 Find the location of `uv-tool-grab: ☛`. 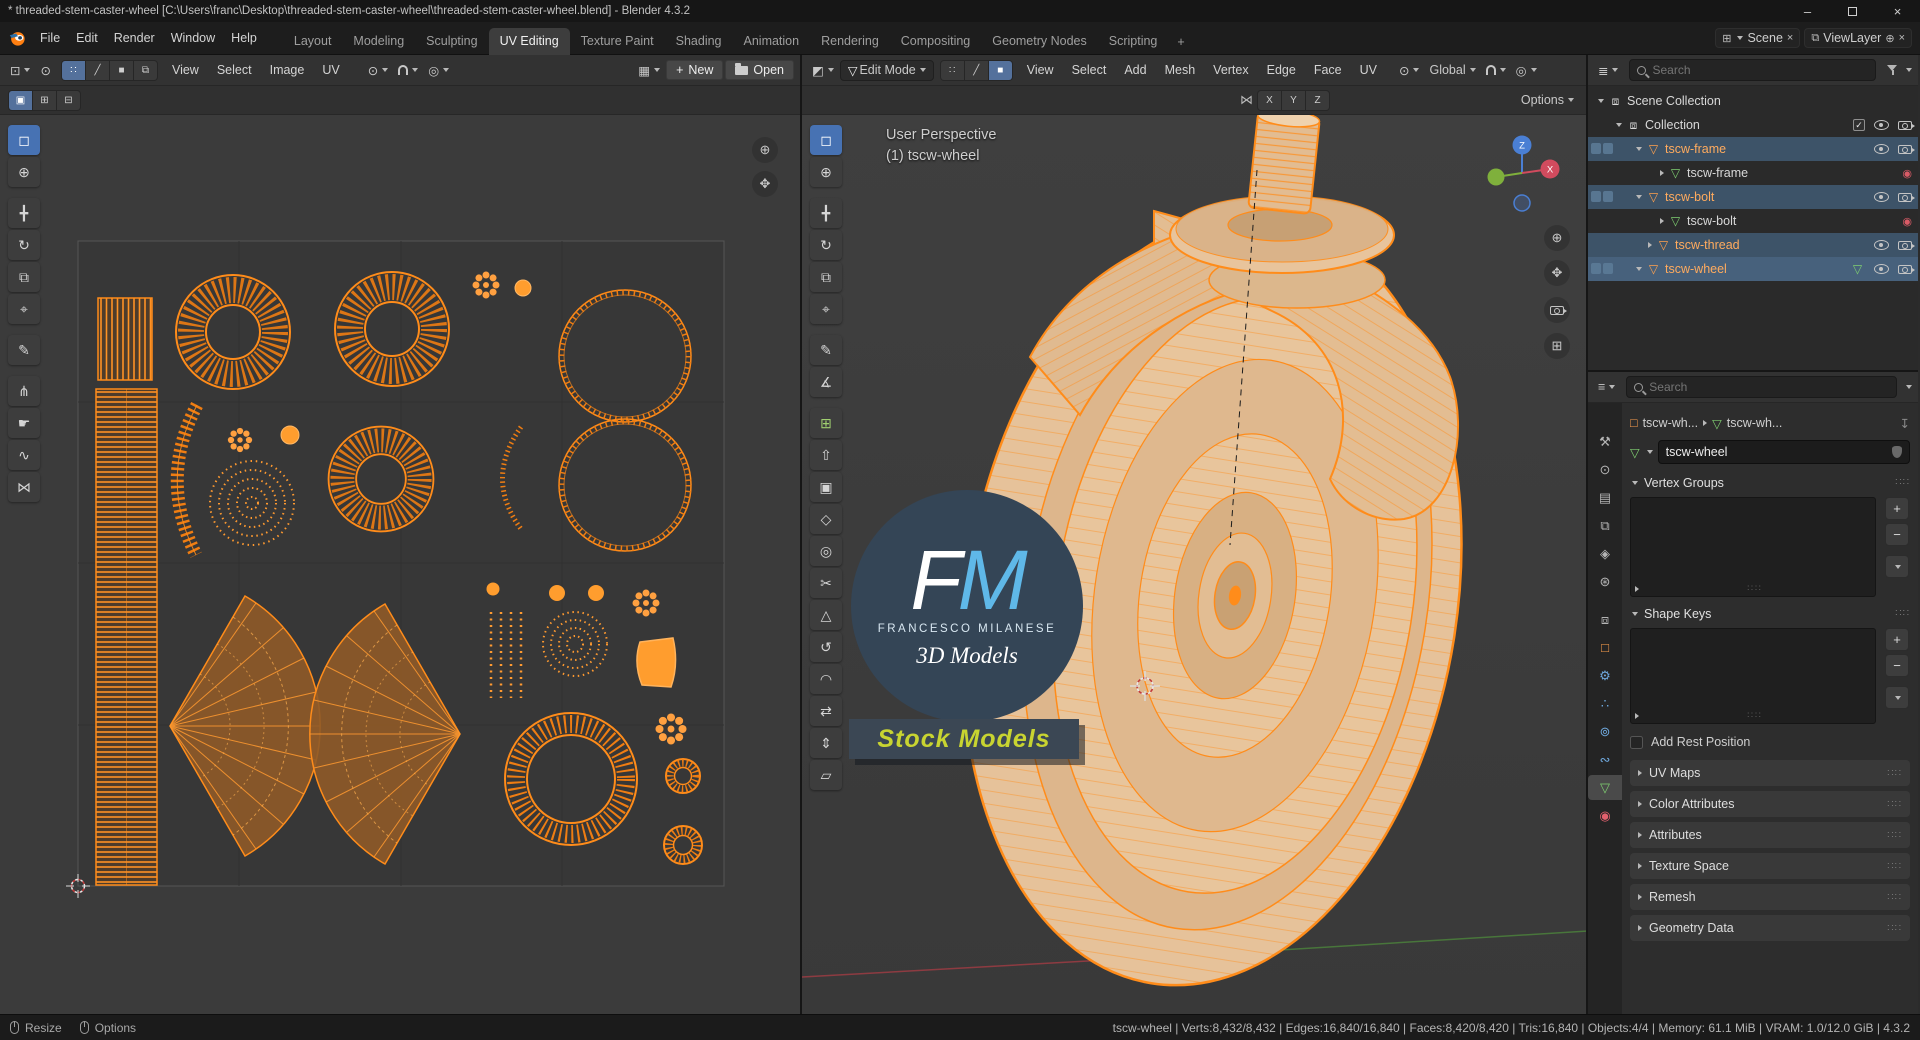

uv-tool-grab: ☛ is located at coordinates (24, 423).